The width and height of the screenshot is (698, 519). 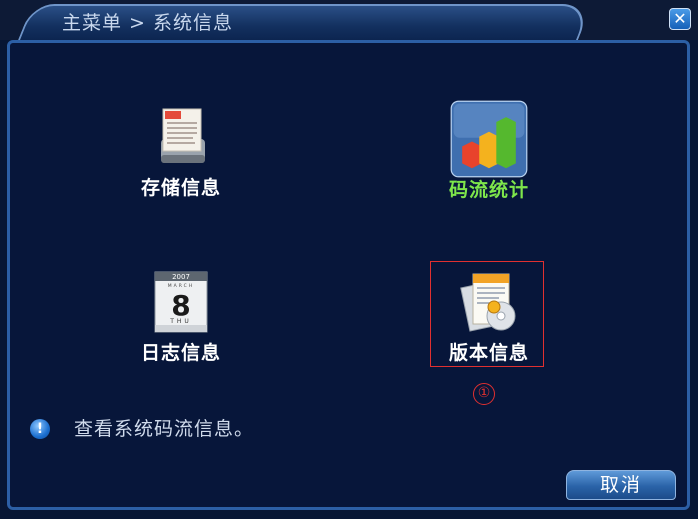 I want to click on tile-stream-statistics: 码流统计, so click(x=489, y=150).